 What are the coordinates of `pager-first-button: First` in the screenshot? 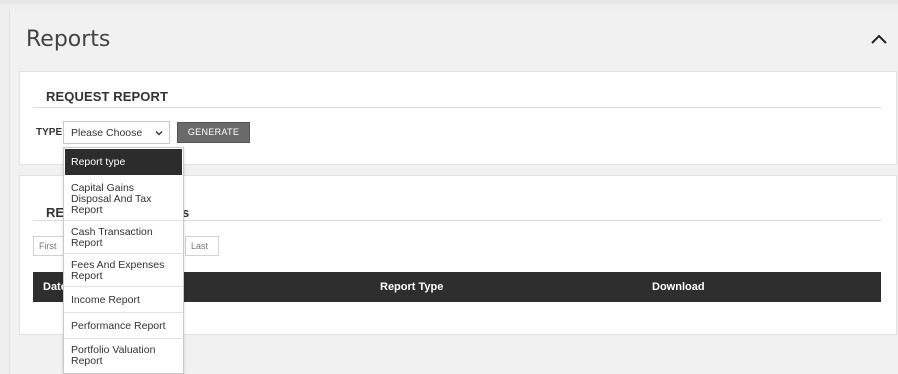 It's located at (49, 246).